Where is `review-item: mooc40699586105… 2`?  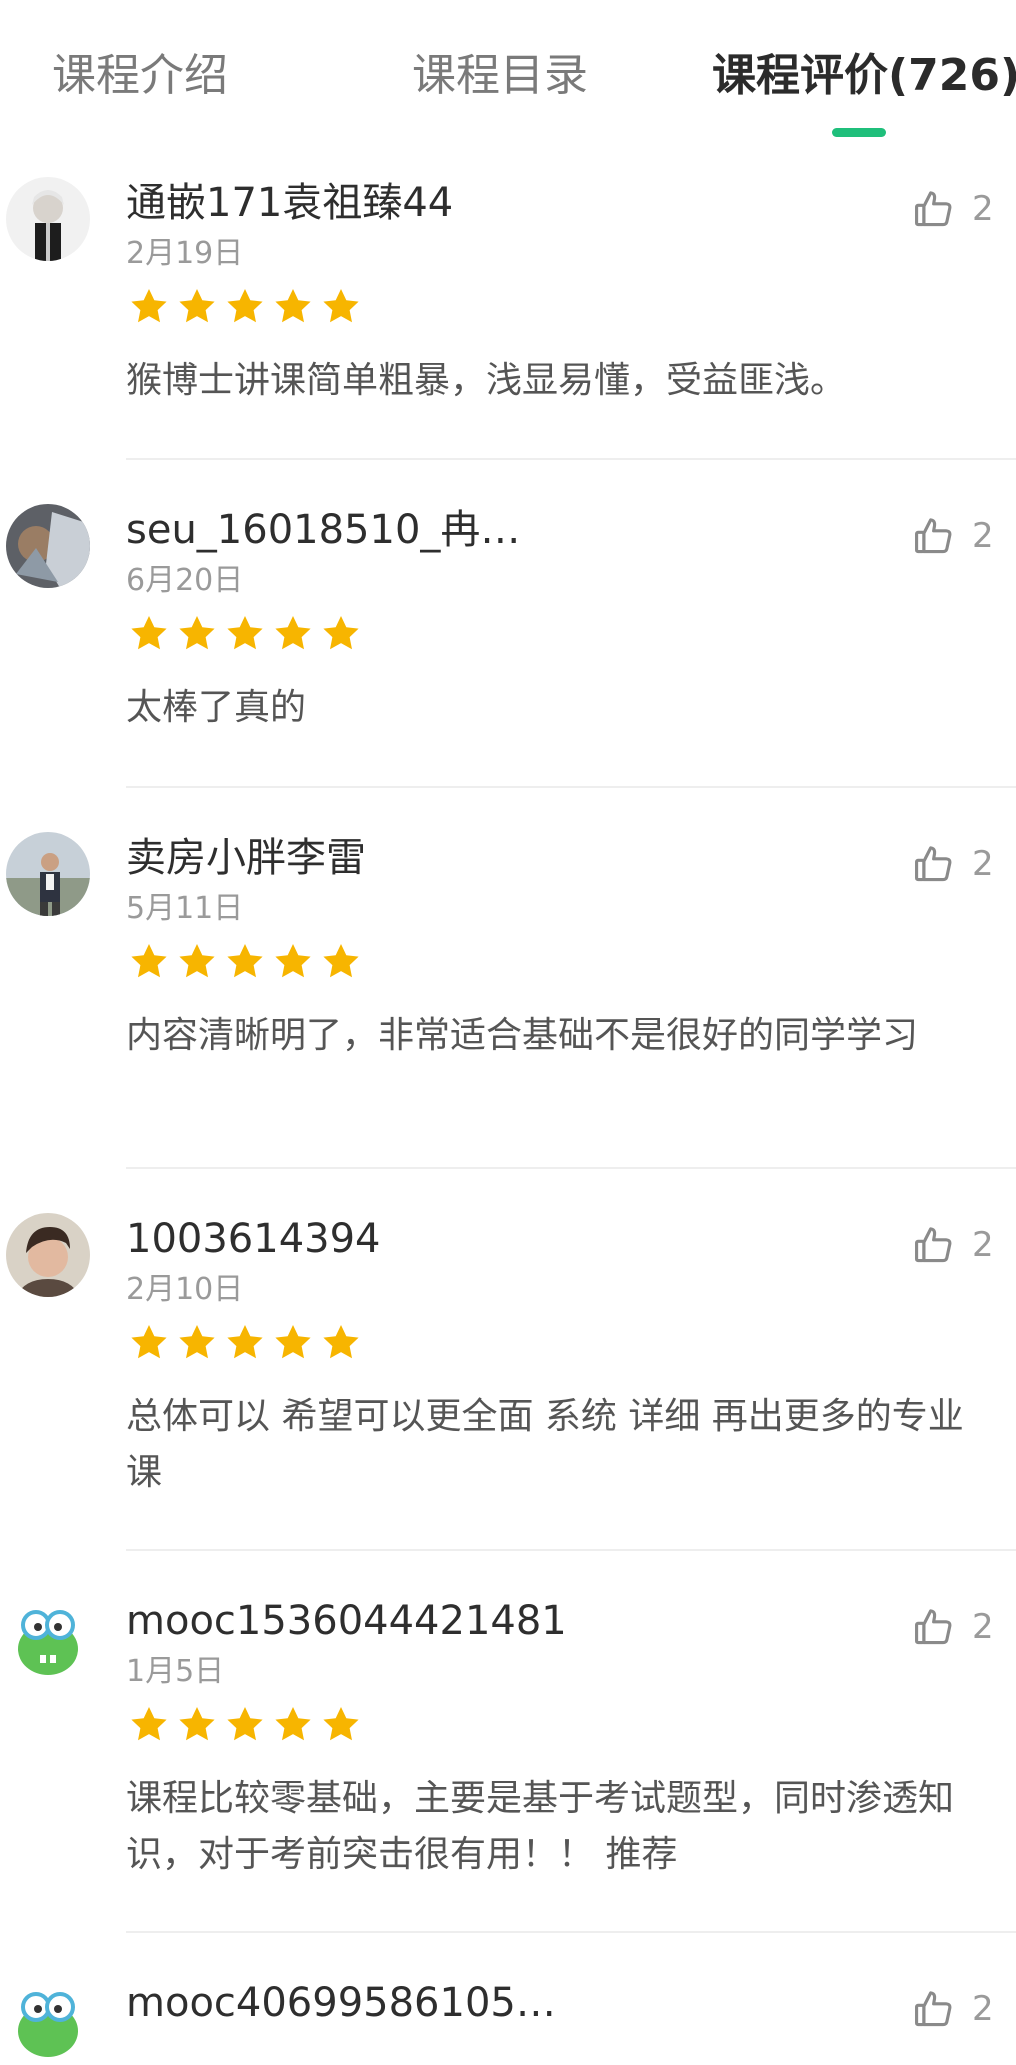
review-item: mooc40699586105… 2 is located at coordinates (508, 2021).